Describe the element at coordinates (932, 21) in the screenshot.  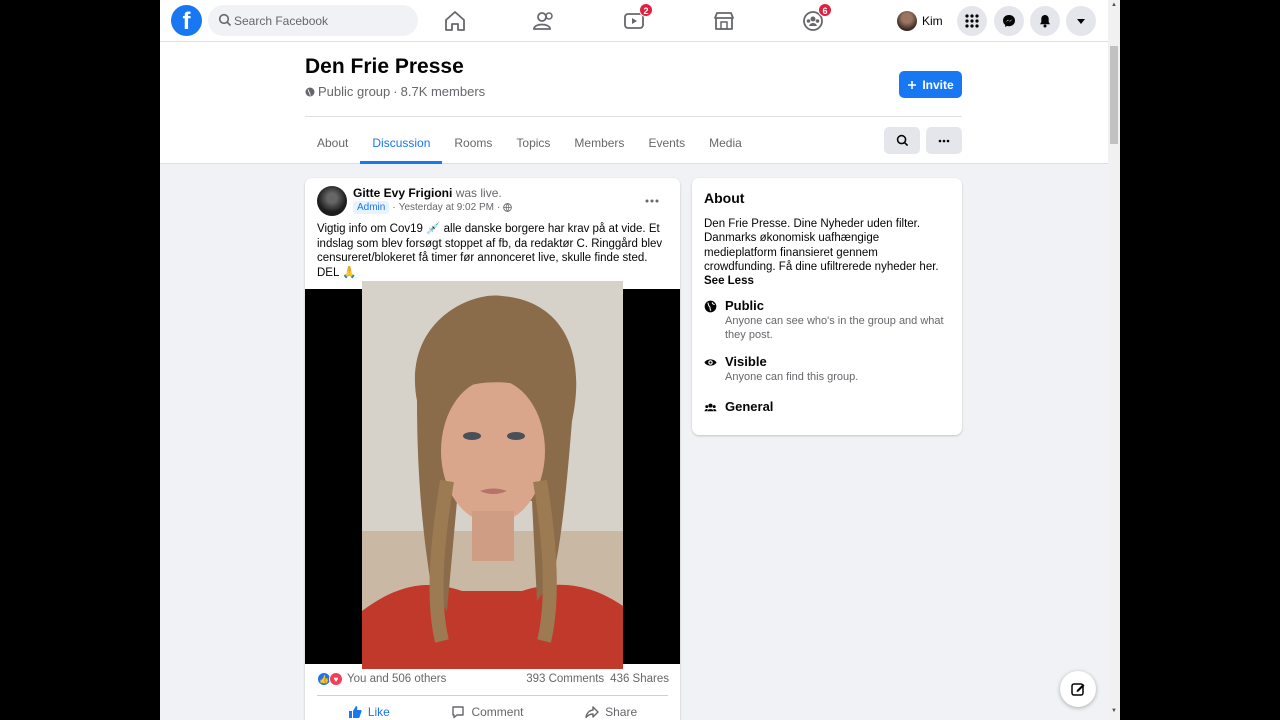
I see `profile-name: Kim` at that location.